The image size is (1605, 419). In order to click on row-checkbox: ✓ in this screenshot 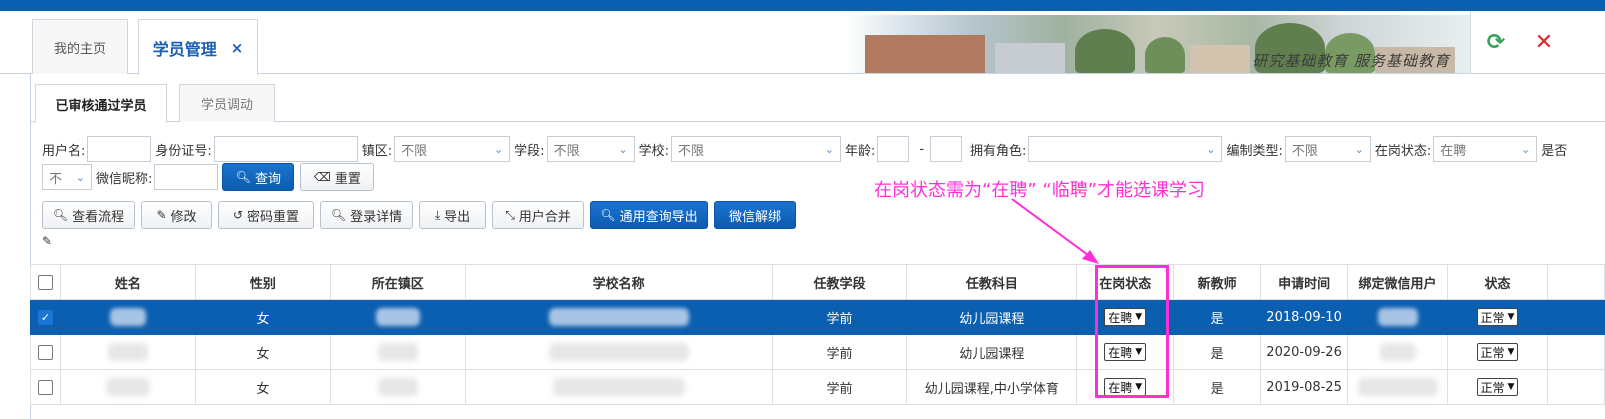, I will do `click(45, 317)`.